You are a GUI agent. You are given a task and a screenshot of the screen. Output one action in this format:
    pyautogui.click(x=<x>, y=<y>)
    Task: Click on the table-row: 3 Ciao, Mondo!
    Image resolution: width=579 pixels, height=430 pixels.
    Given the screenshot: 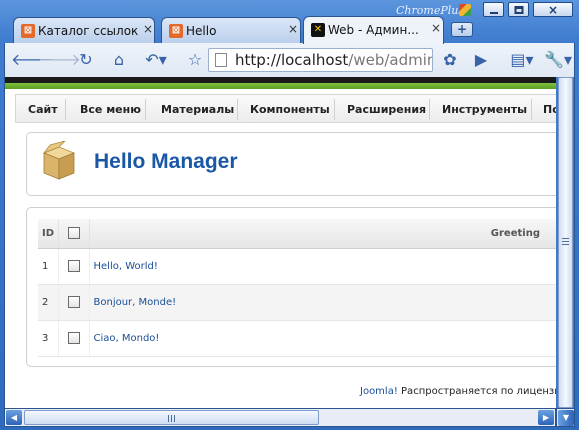 What is the action you would take?
    pyautogui.click(x=297, y=338)
    